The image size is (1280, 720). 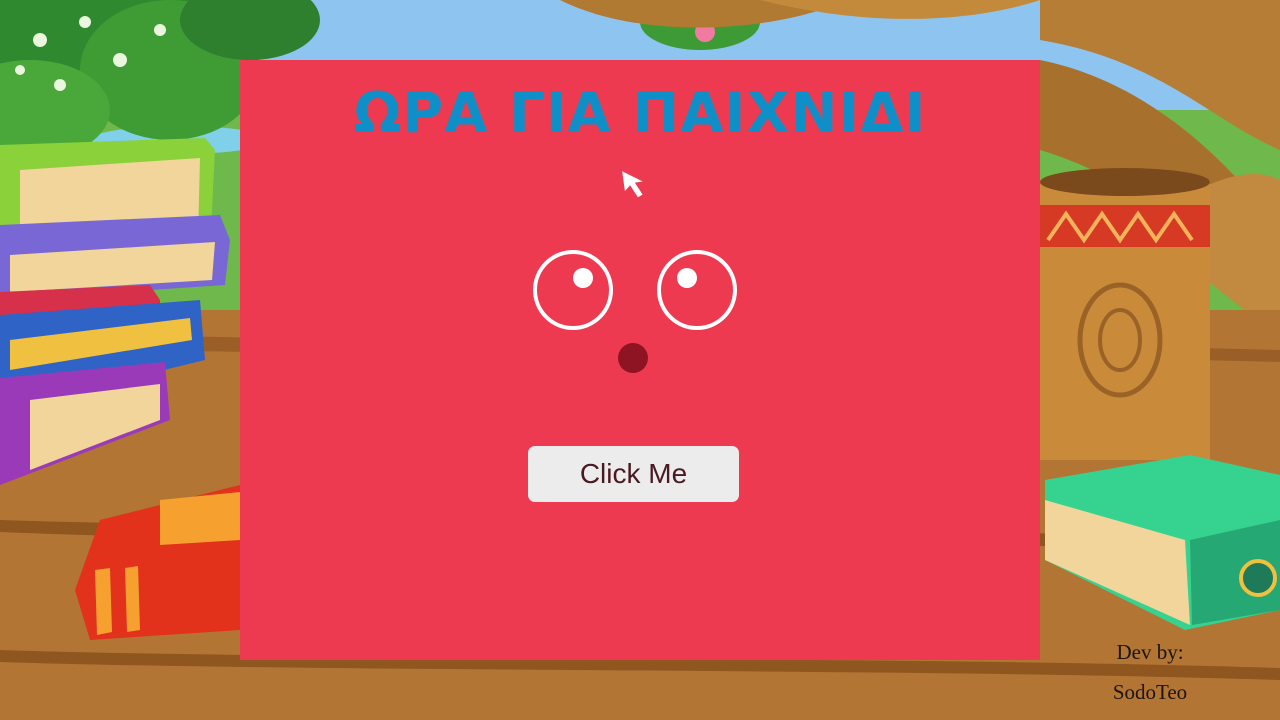 What do you see at coordinates (1150, 692) in the screenshot?
I see `credits-author: SodoTeo` at bounding box center [1150, 692].